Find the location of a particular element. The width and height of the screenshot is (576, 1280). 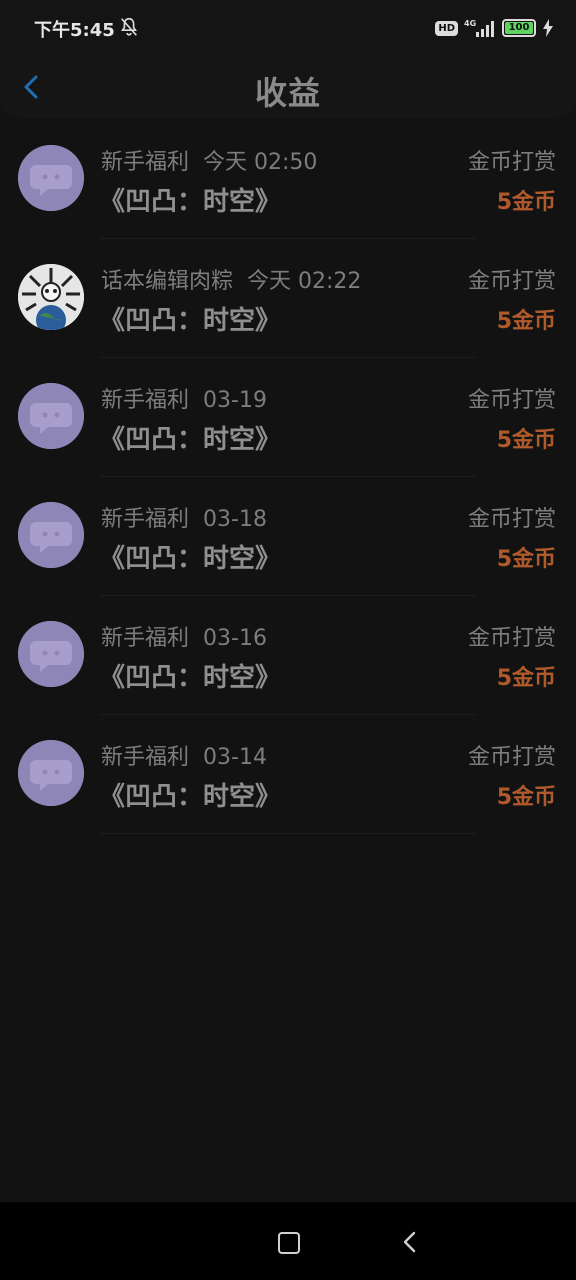

panda-earth-avatar is located at coordinates (51, 297).